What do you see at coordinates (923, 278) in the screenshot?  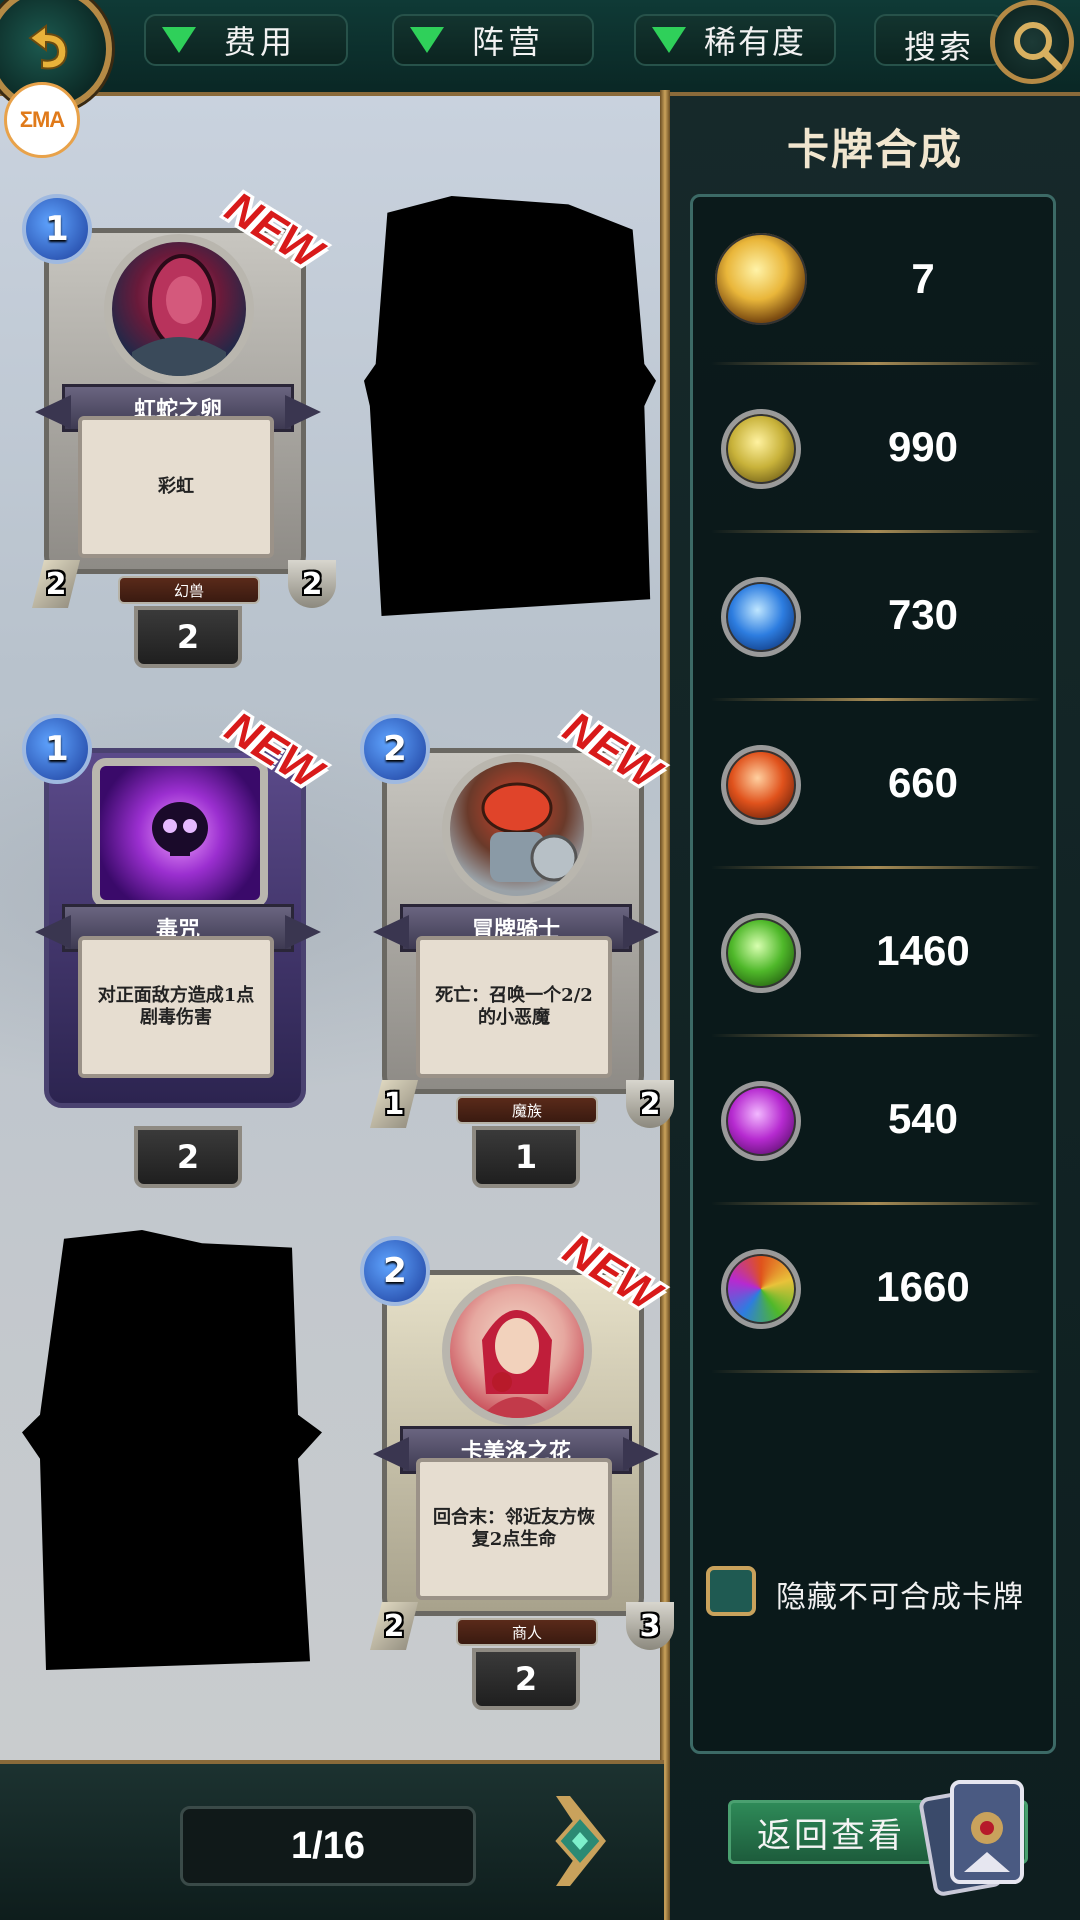 I see `resource-value: 7` at bounding box center [923, 278].